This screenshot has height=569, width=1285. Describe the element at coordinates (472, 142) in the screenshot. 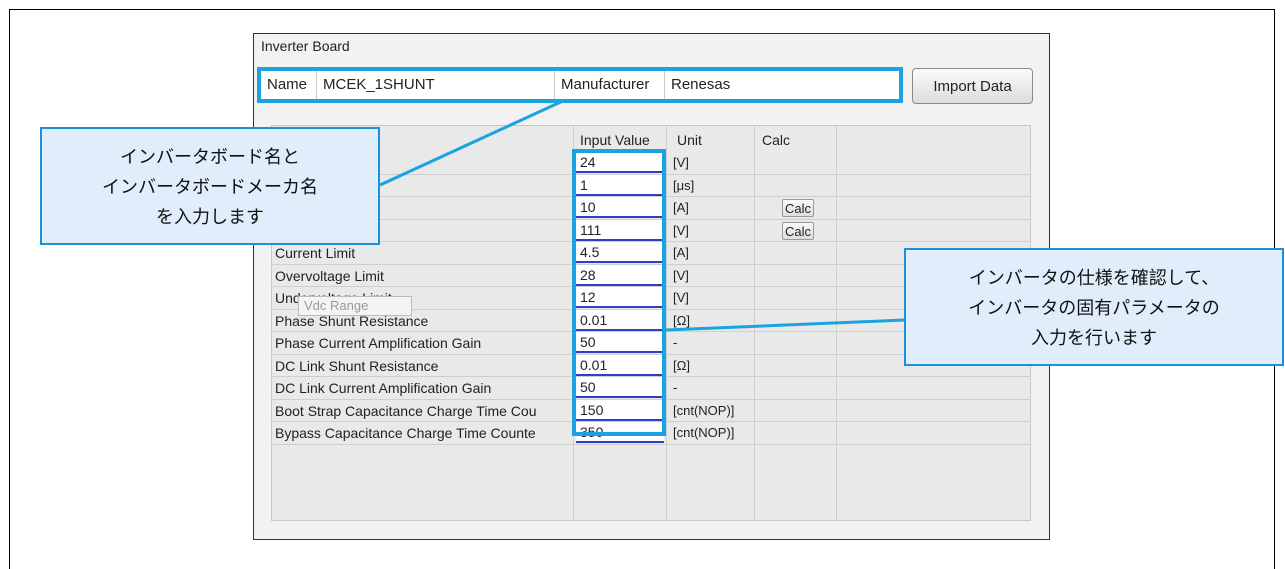

I see `left-leader-line` at that location.